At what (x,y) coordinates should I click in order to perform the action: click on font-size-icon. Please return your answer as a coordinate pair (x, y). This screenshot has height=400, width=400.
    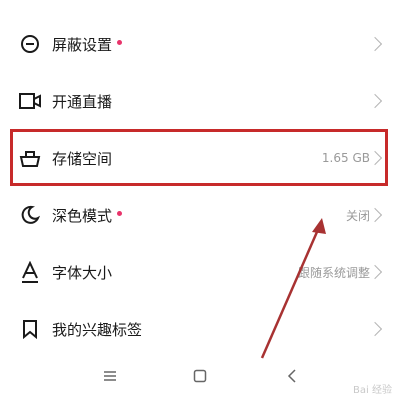
    Looking at the image, I should click on (30, 272).